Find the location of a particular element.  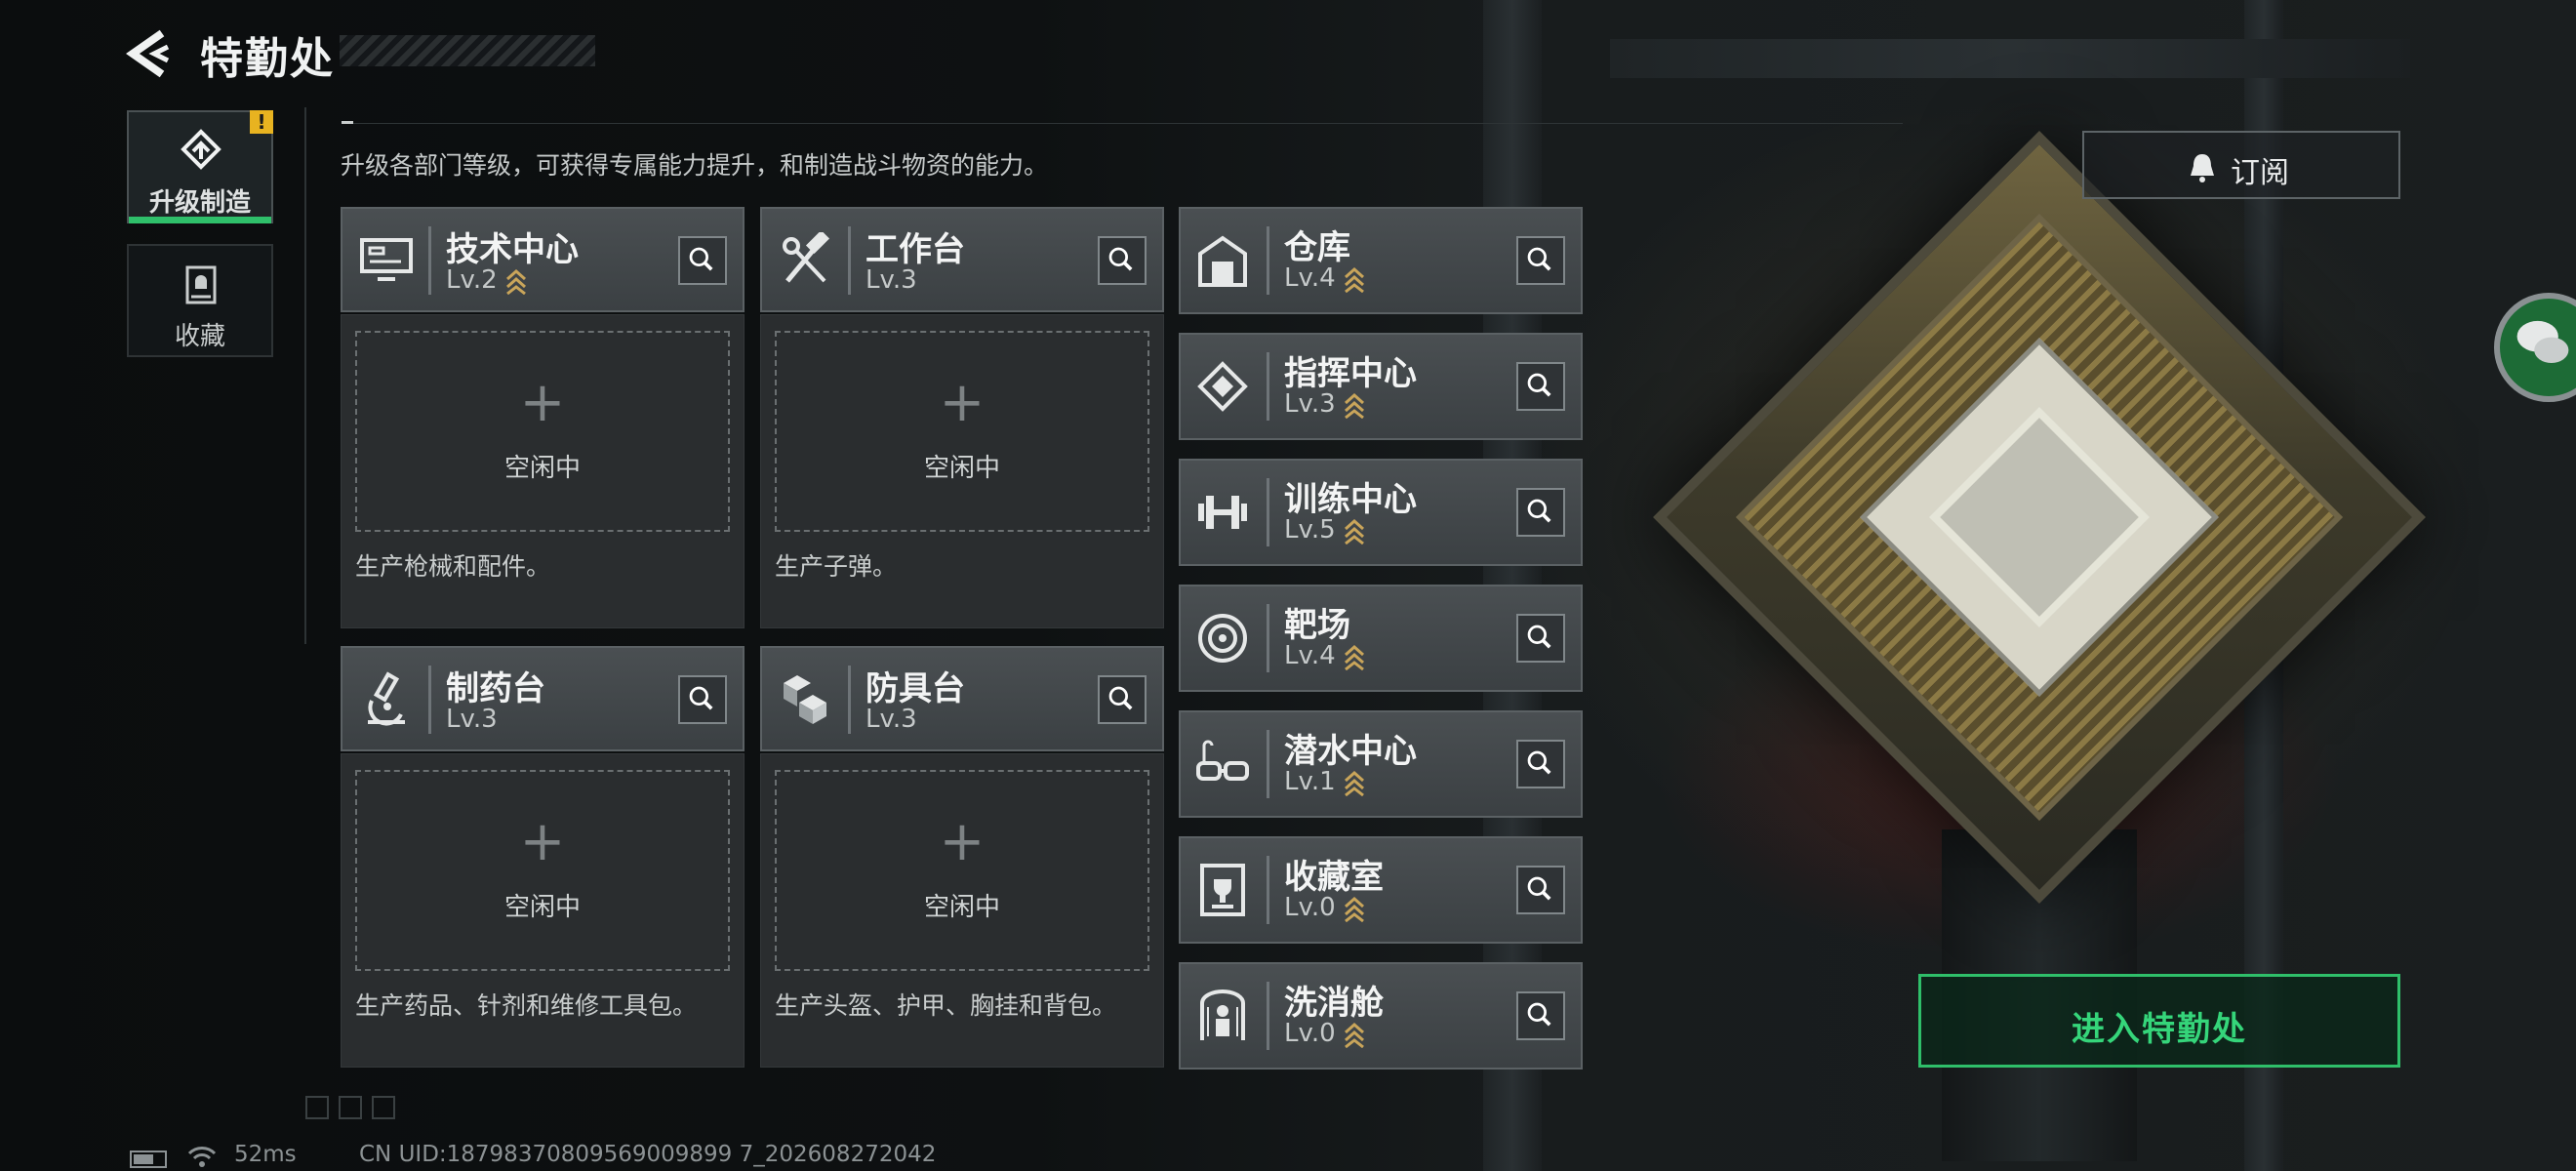

page-description: 升级各部门等级，可获得专属能力提升，和制造战斗物资的能力。 is located at coordinates (695, 165).